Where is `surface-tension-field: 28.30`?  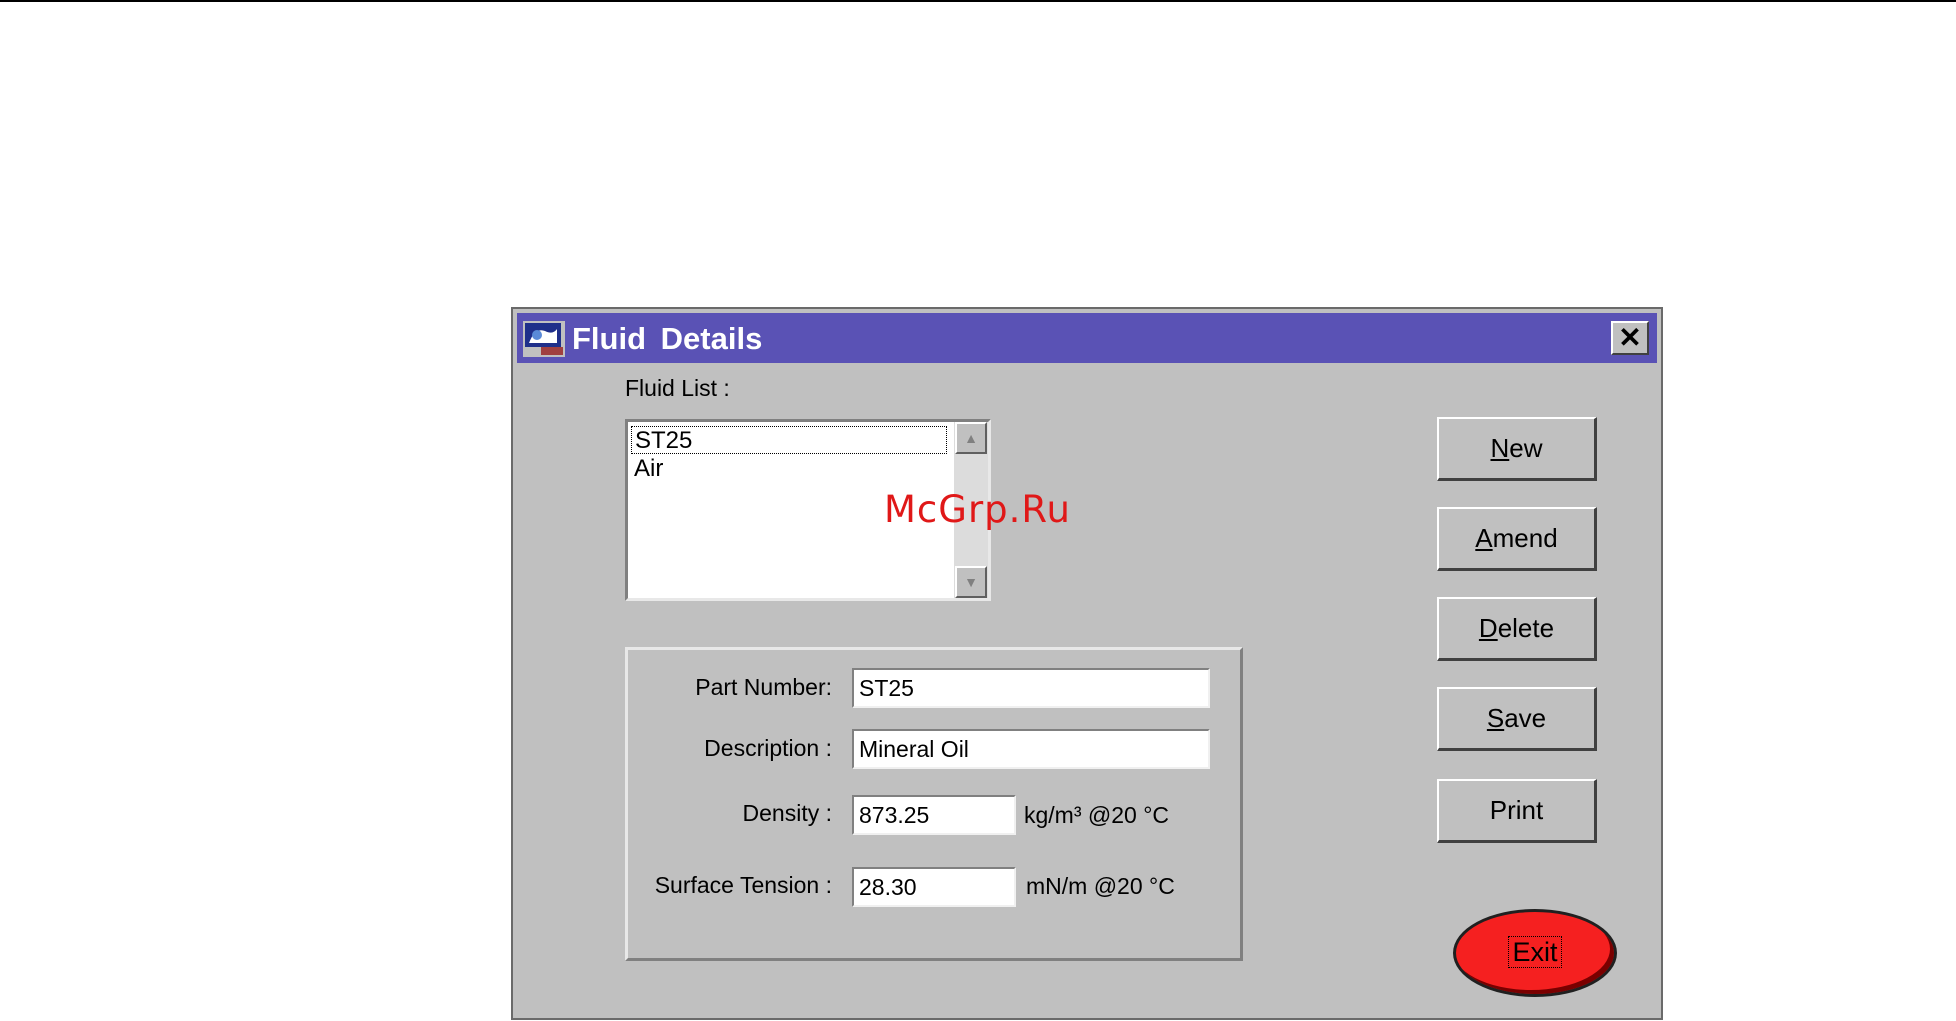
surface-tension-field: 28.30 is located at coordinates (934, 887).